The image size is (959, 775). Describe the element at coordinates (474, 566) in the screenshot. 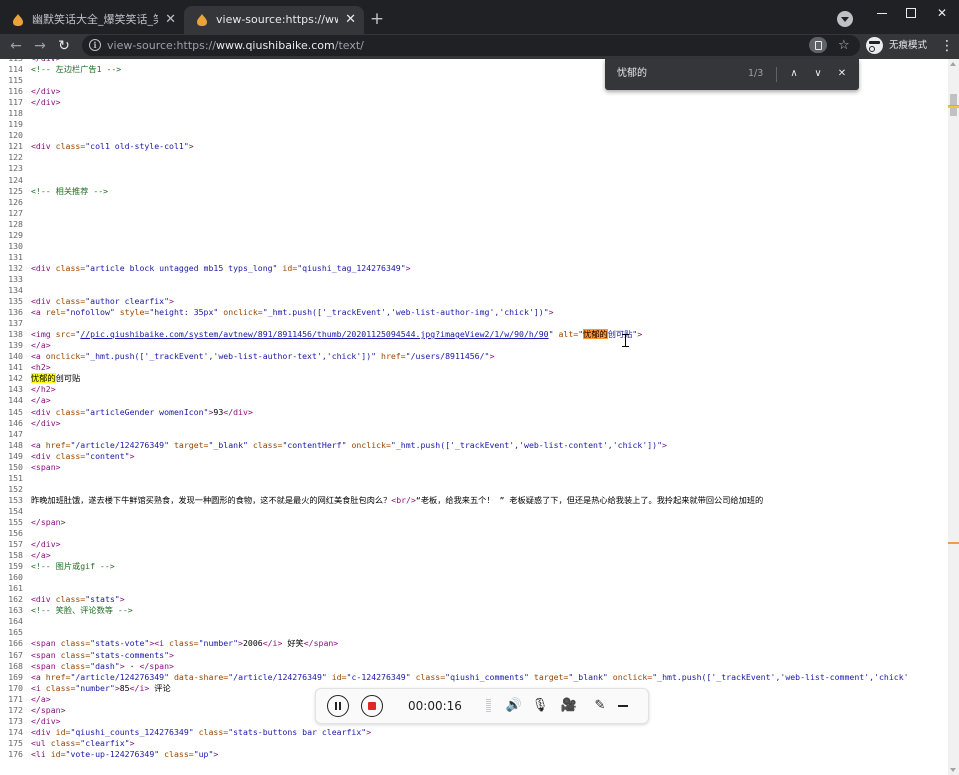

I see `source-line: 159 <!-- 图片或gif -->` at that location.